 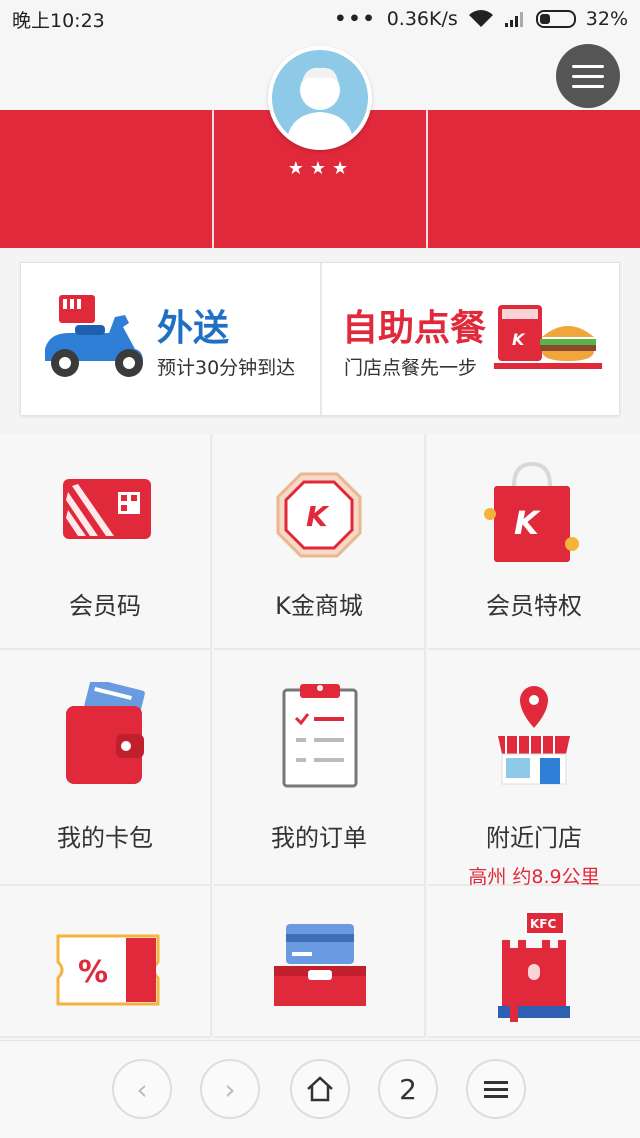 What do you see at coordinates (320, 106) in the screenshot?
I see `avatar-person-icon` at bounding box center [320, 106].